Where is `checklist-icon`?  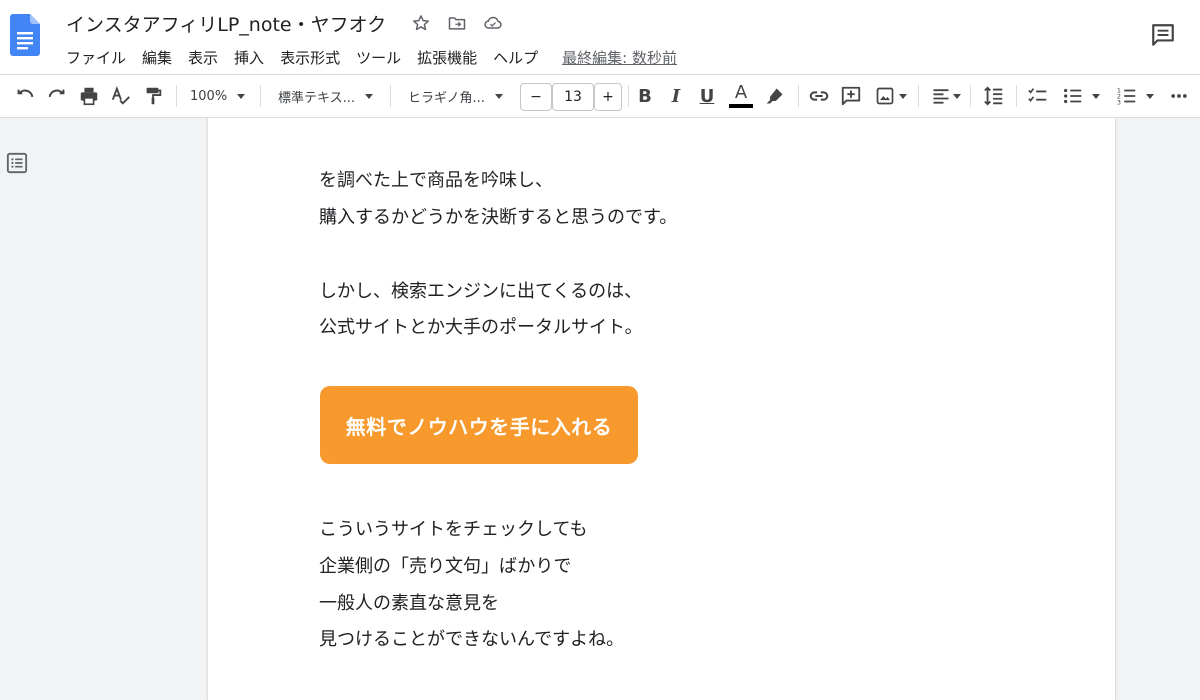
checklist-icon is located at coordinates (1037, 95).